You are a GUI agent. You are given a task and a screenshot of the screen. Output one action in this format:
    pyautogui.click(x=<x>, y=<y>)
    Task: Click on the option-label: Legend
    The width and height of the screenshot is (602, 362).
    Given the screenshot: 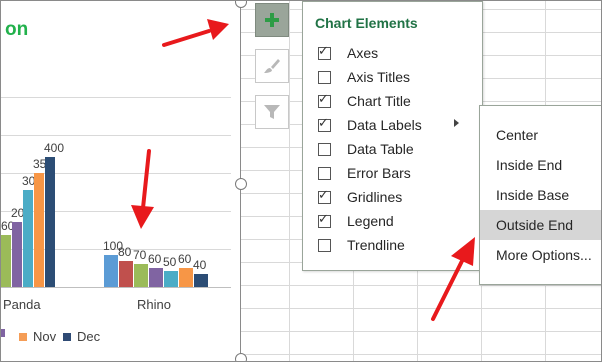 What is the action you would take?
    pyautogui.click(x=370, y=221)
    